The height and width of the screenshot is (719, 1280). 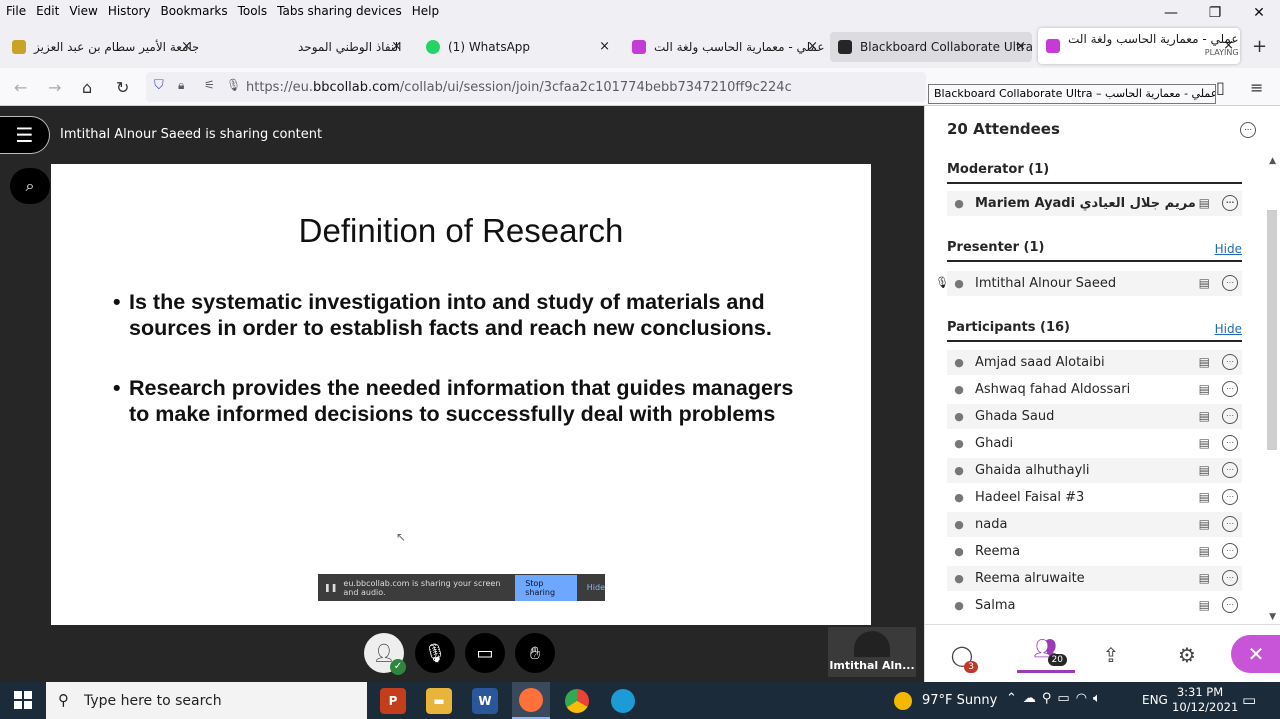 I want to click on clock-time: 3:31 PM, so click(x=1200, y=692).